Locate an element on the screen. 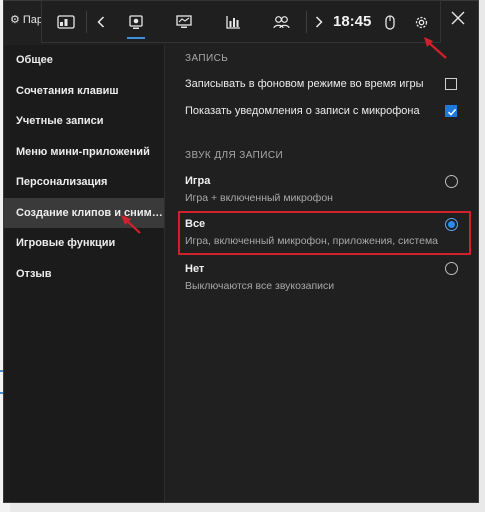 Image resolution: width=485 pixels, height=512 pixels. mouse-icon is located at coordinates (390, 22).